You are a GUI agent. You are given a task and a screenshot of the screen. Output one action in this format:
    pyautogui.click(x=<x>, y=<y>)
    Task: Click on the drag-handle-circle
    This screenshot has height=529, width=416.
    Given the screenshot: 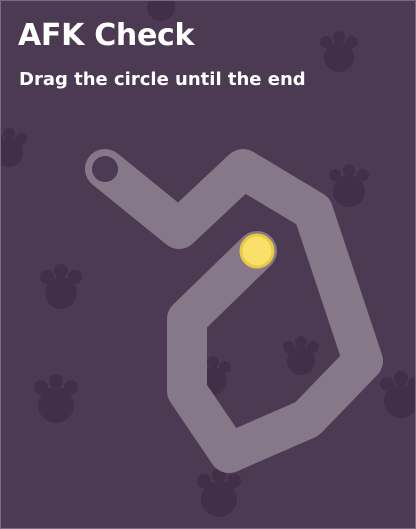 What is the action you would take?
    pyautogui.click(x=257, y=251)
    